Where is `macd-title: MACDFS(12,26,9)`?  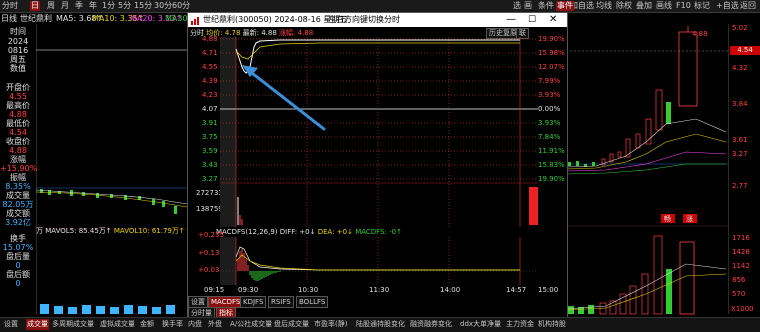 macd-title: MACDFS(12,26,9) is located at coordinates (247, 232).